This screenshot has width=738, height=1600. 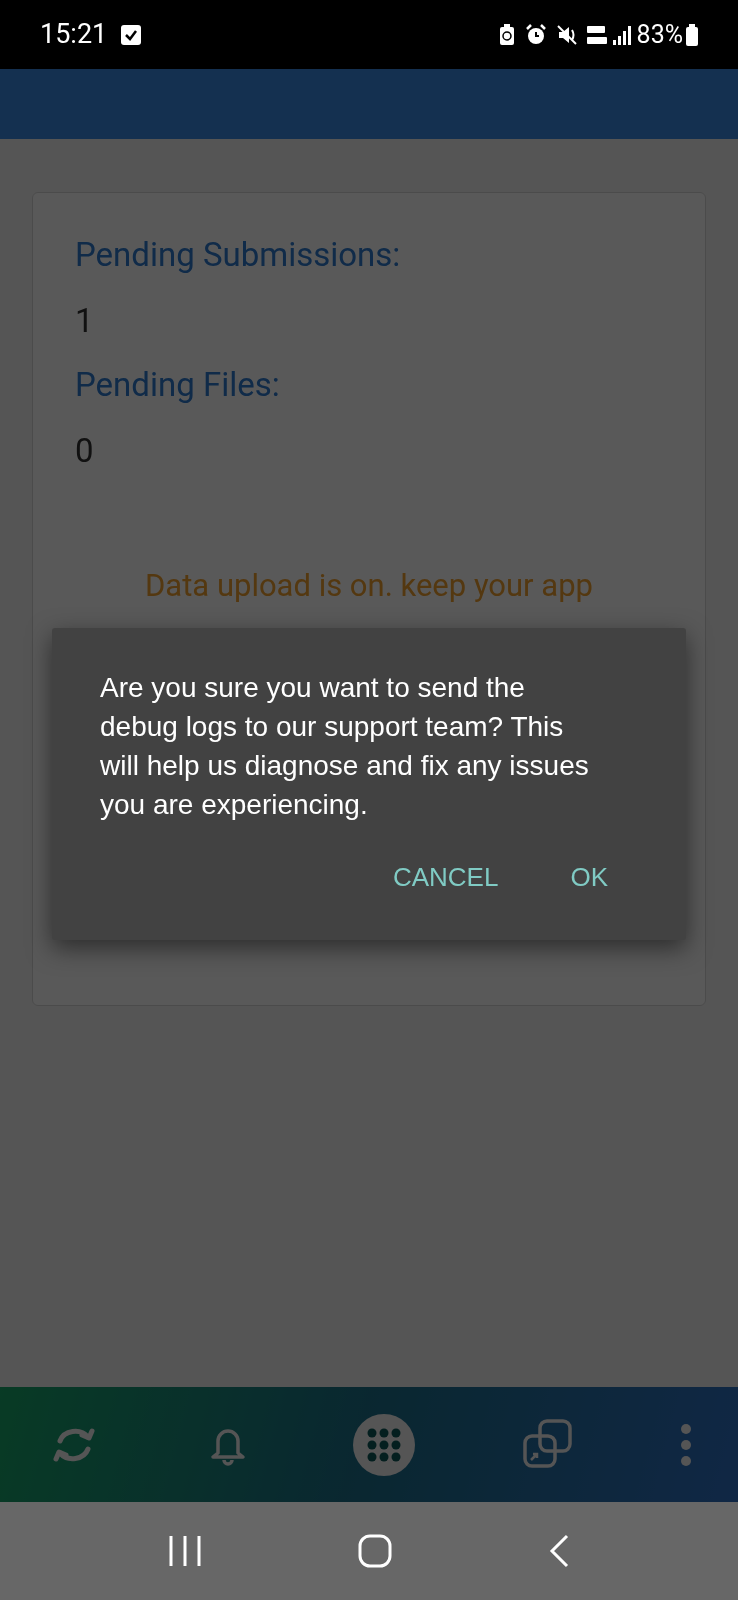 What do you see at coordinates (692, 34) in the screenshot?
I see `battery-icon` at bounding box center [692, 34].